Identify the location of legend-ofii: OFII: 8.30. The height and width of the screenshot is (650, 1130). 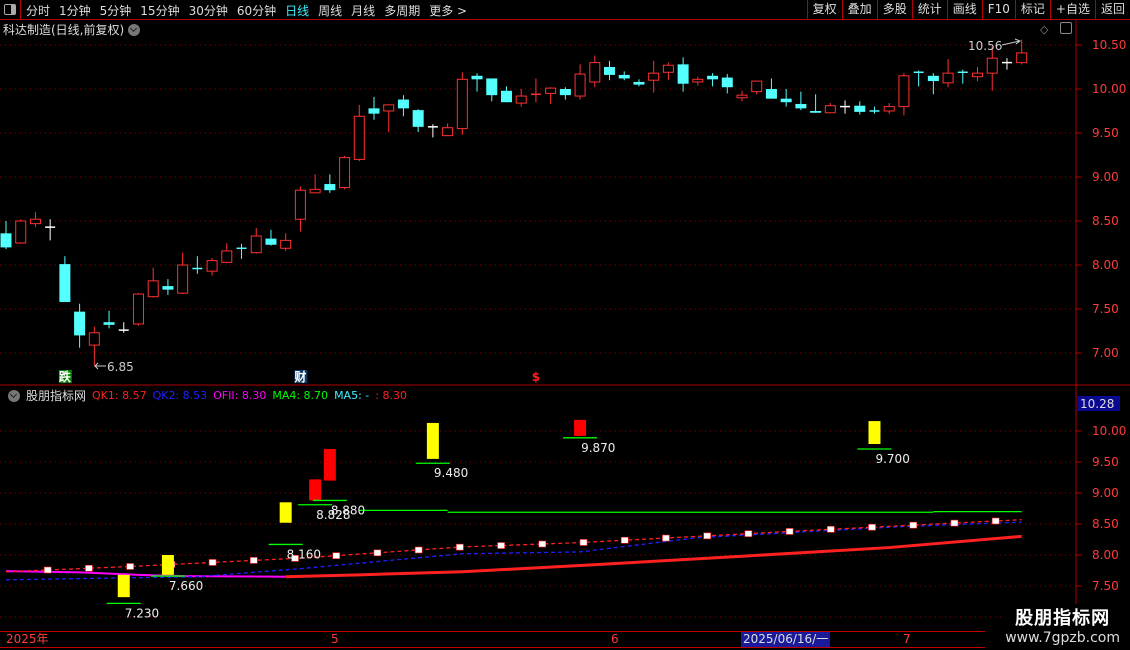
(240, 395).